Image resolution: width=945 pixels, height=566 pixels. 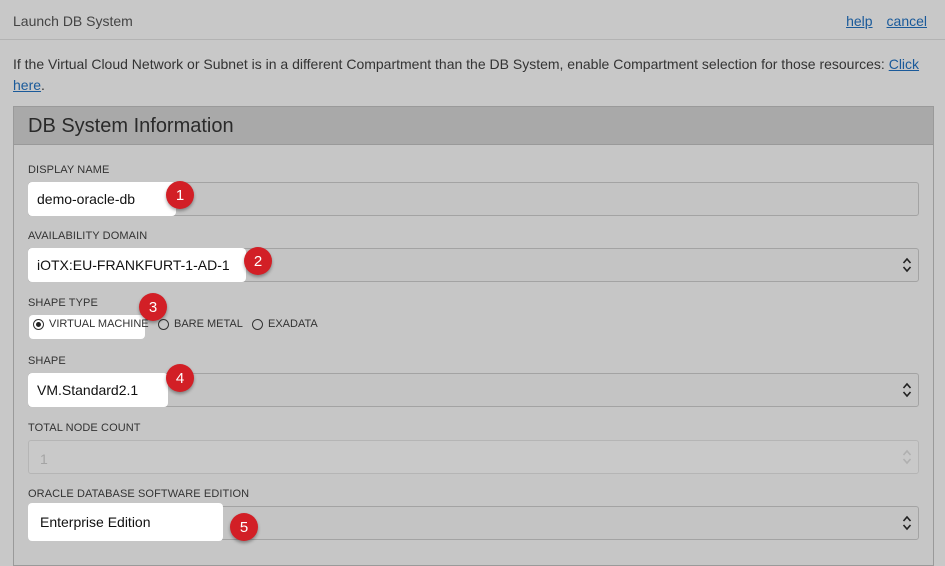 I want to click on total-node-count-select, so click(x=473, y=457).